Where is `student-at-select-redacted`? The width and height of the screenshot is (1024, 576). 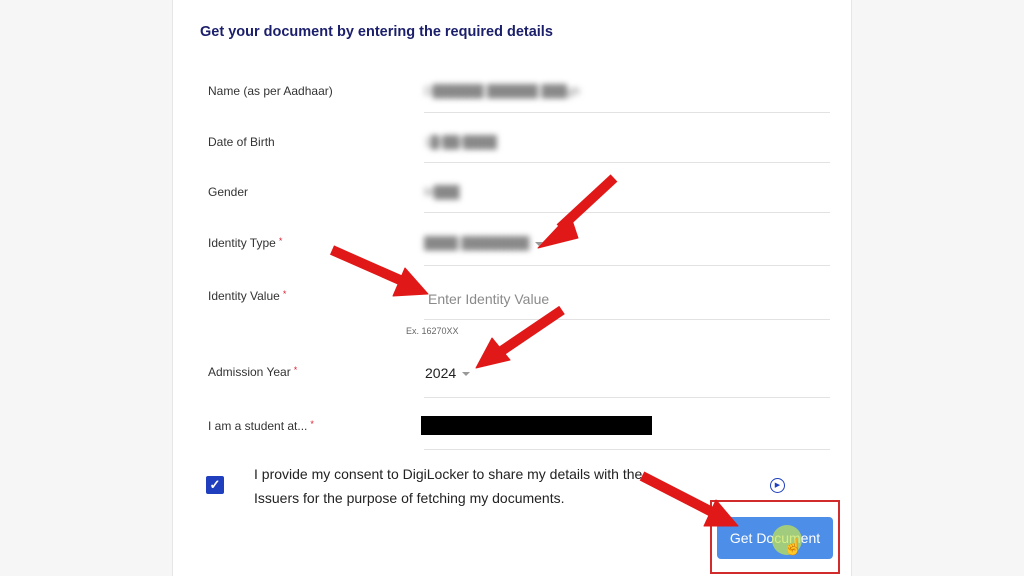 student-at-select-redacted is located at coordinates (536, 425).